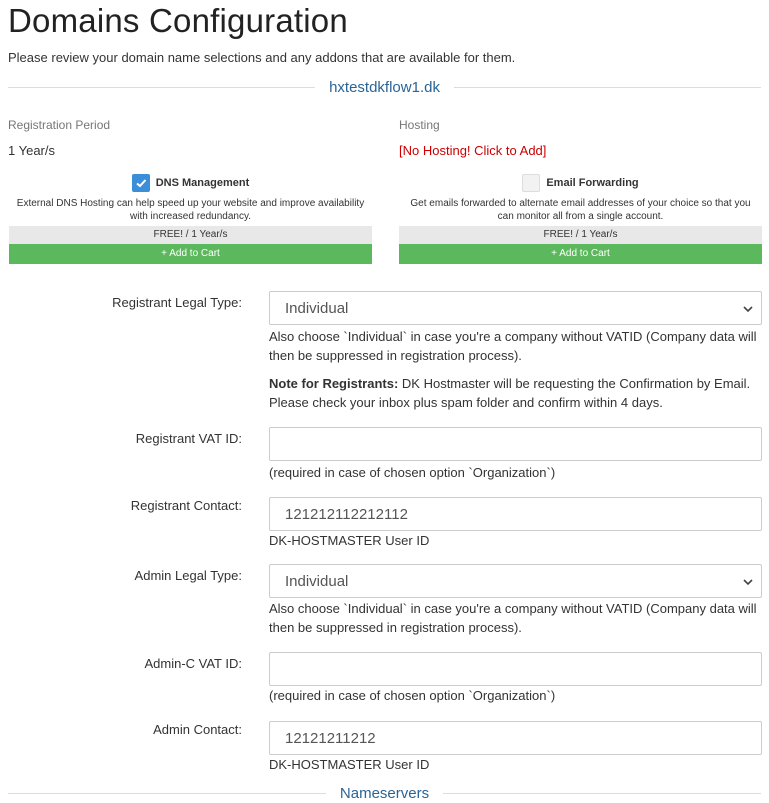  What do you see at coordinates (188, 438) in the screenshot?
I see `registrant-vat-id-label: Registrant VAT ID:` at bounding box center [188, 438].